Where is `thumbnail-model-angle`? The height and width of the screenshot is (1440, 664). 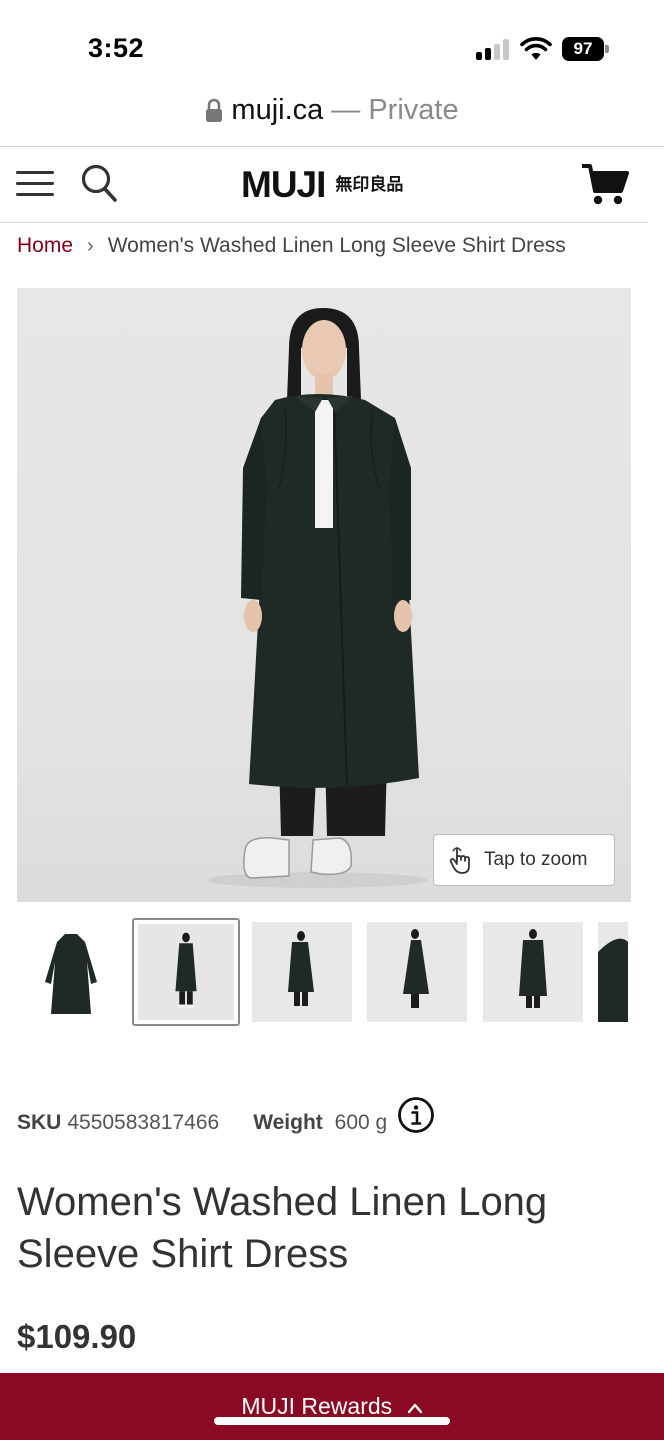 thumbnail-model-angle is located at coordinates (302, 972).